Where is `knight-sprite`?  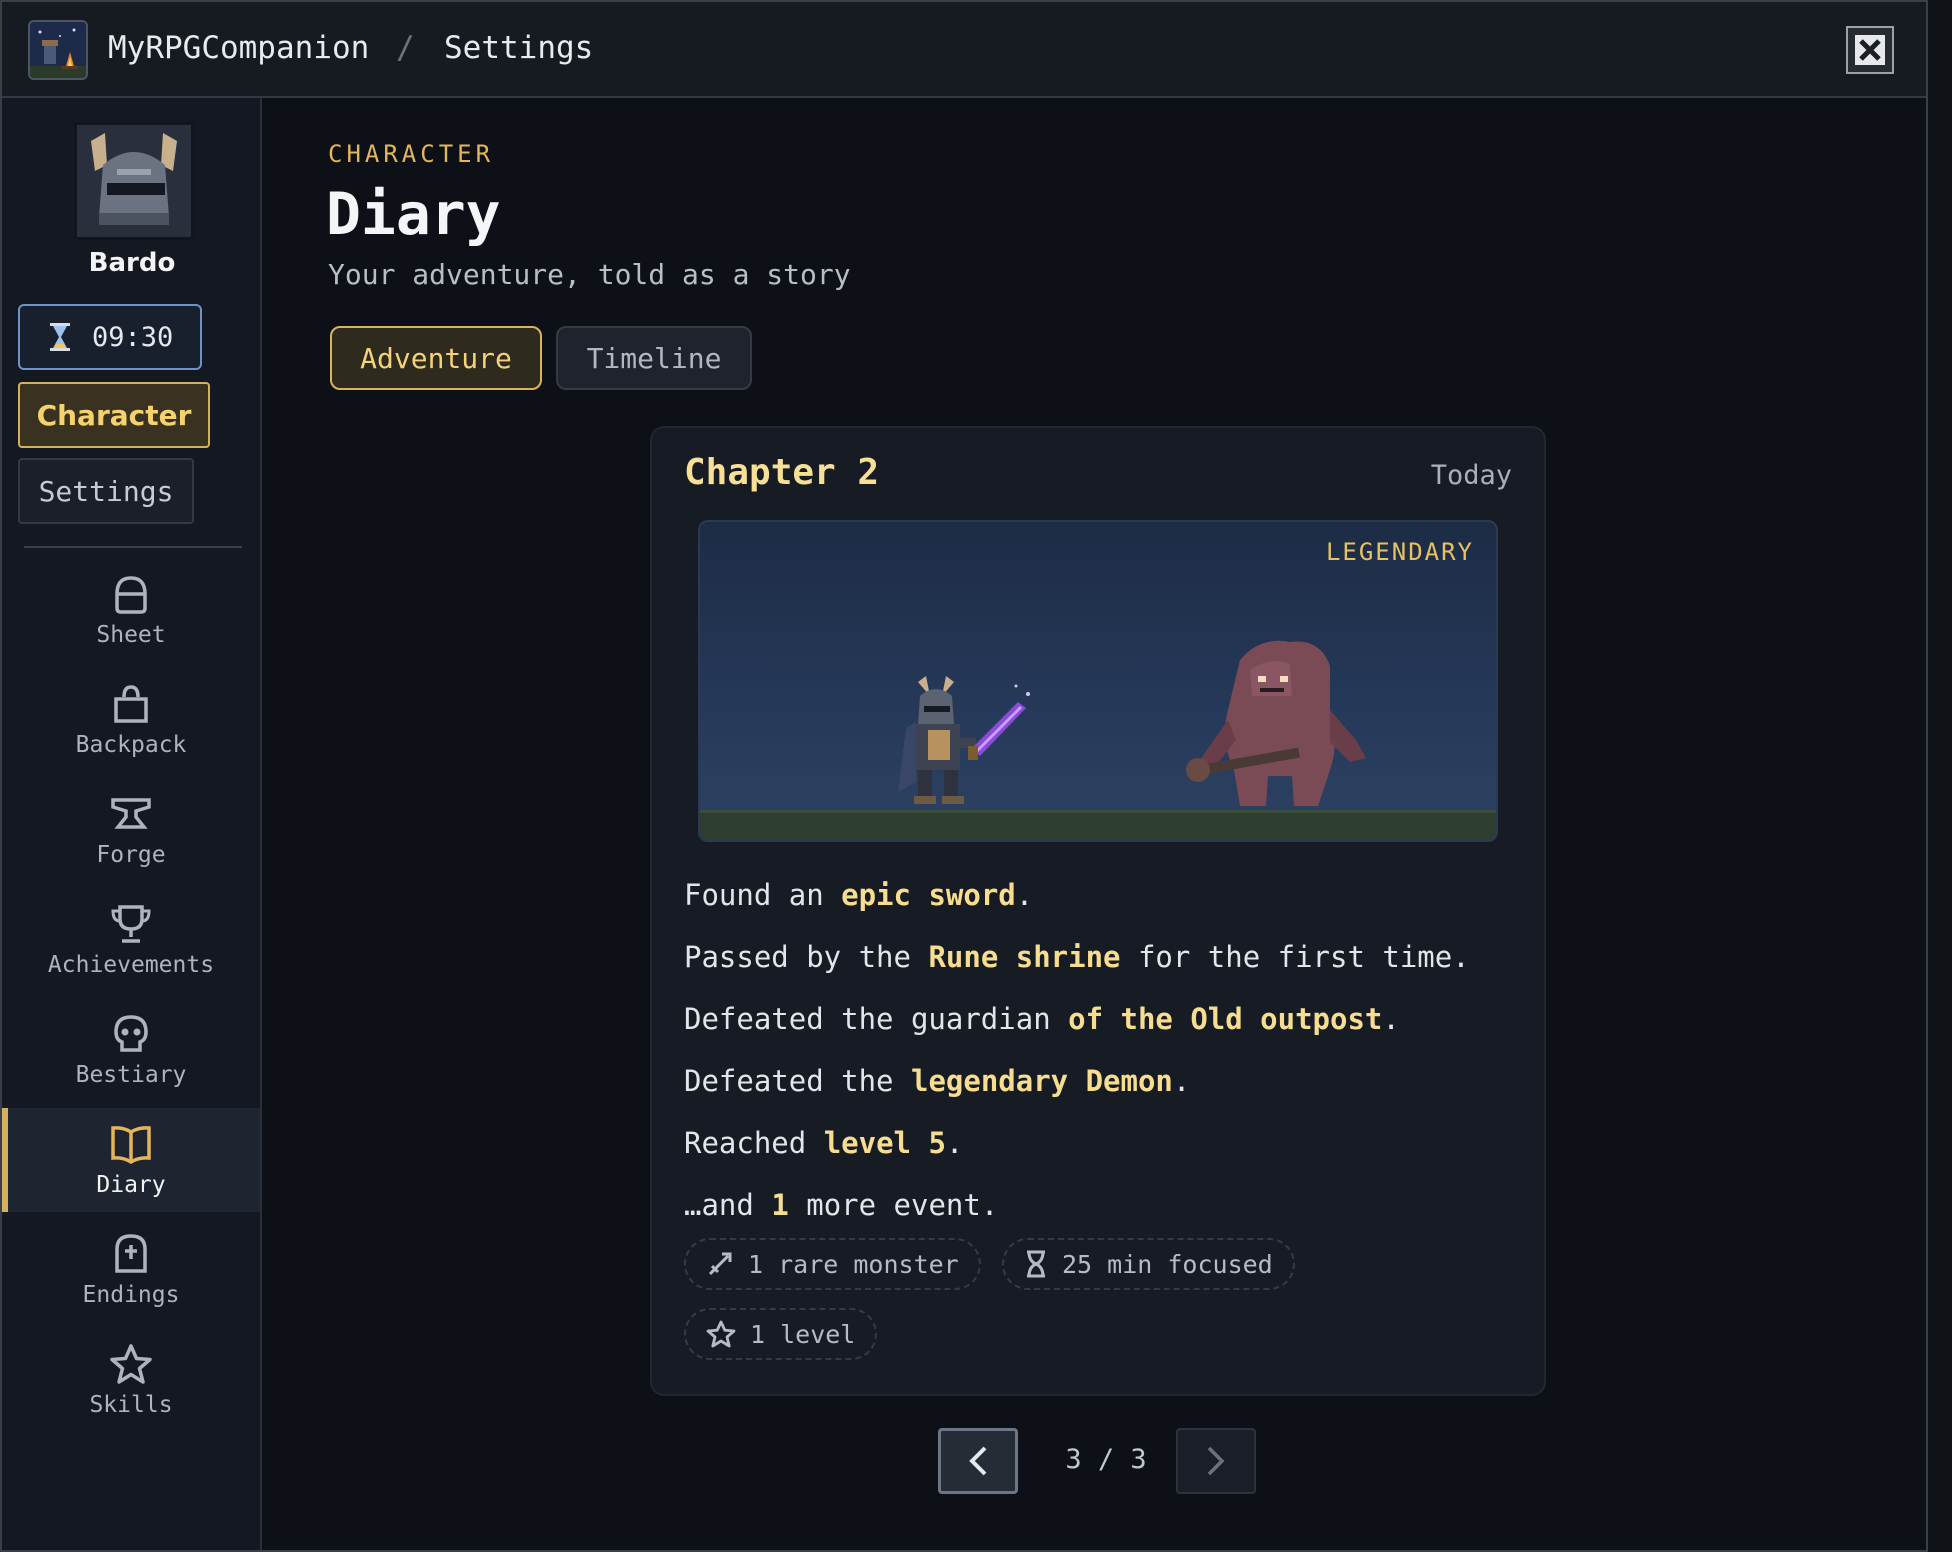
knight-sprite is located at coordinates (964, 740).